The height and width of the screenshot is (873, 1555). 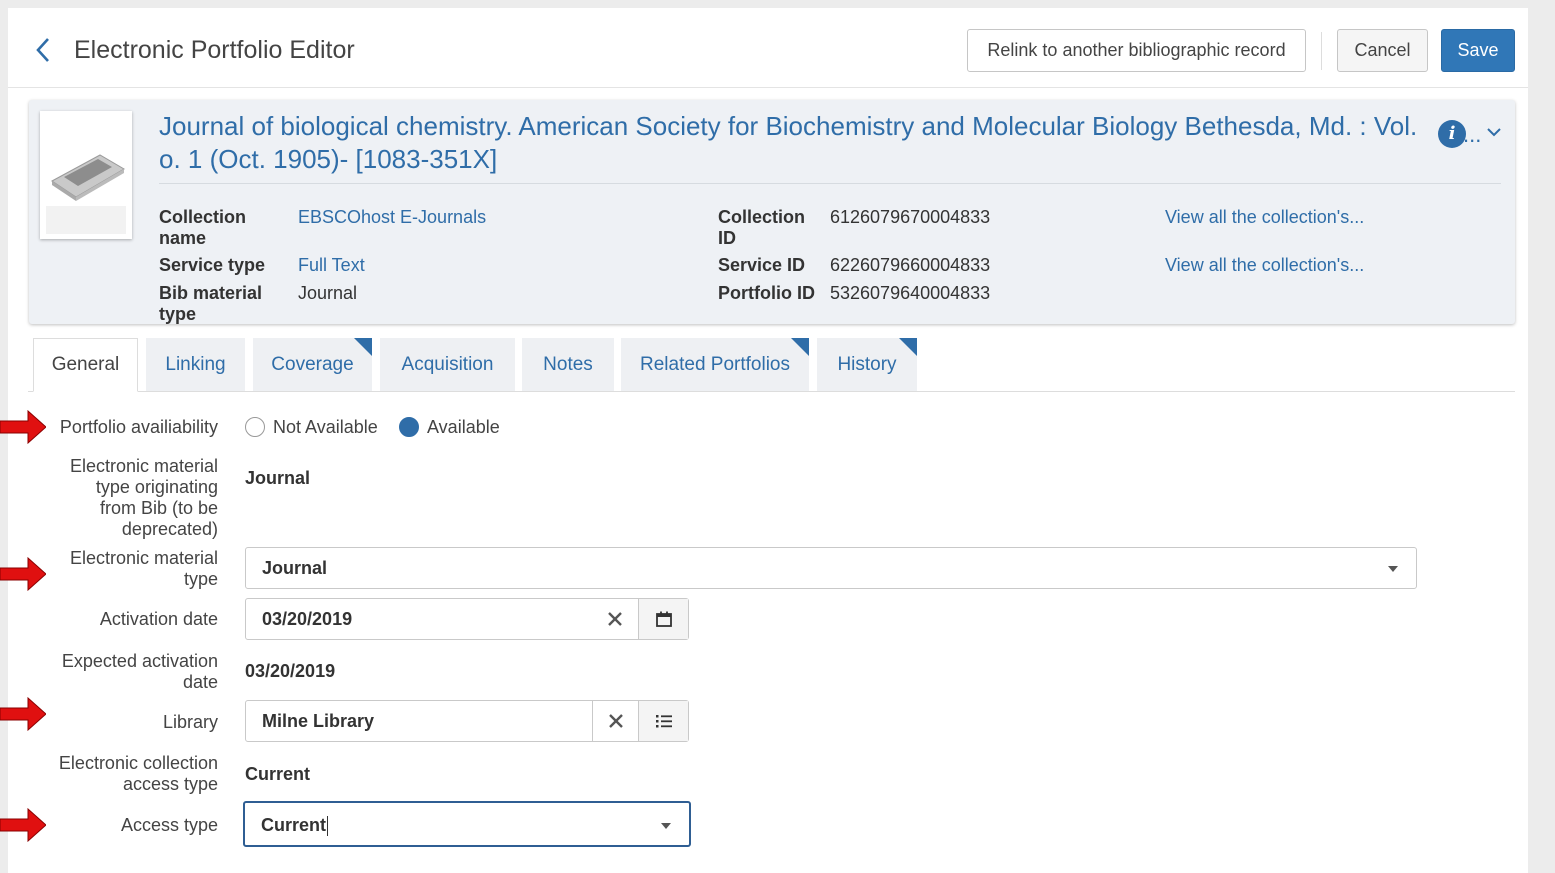 I want to click on record-thumbnail, so click(x=86, y=175).